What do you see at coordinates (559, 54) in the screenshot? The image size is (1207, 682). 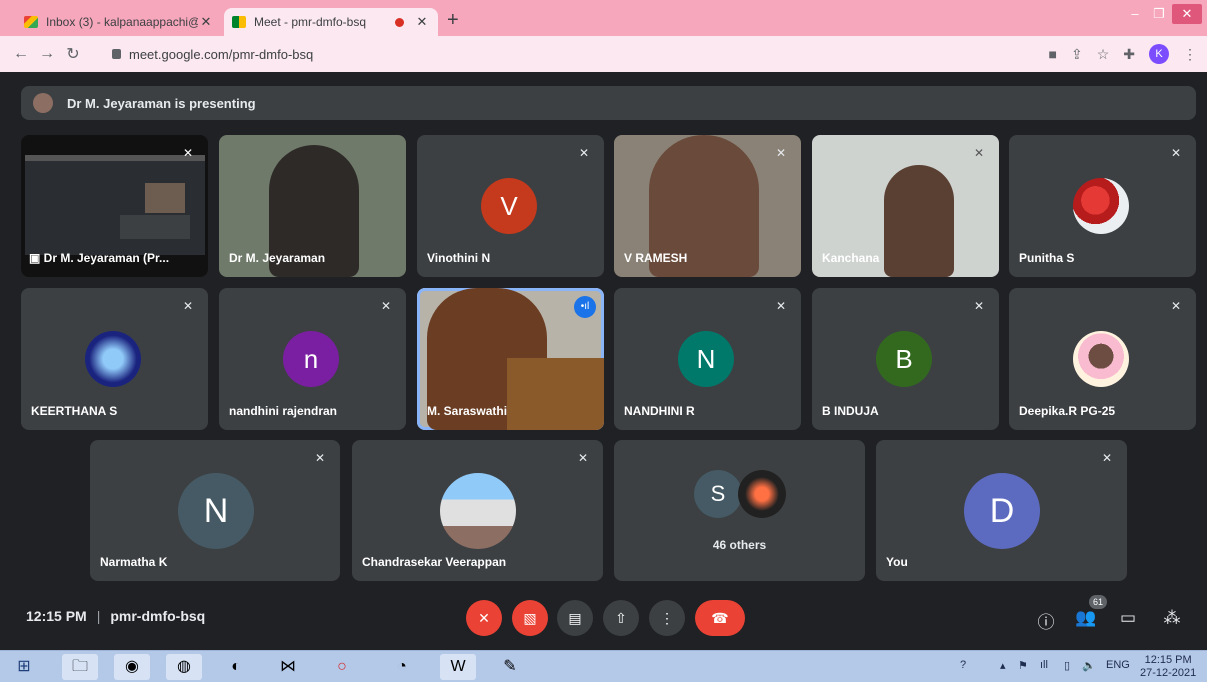 I see `address-bar: meet.google.com/pmr-dmfo-bsq` at bounding box center [559, 54].